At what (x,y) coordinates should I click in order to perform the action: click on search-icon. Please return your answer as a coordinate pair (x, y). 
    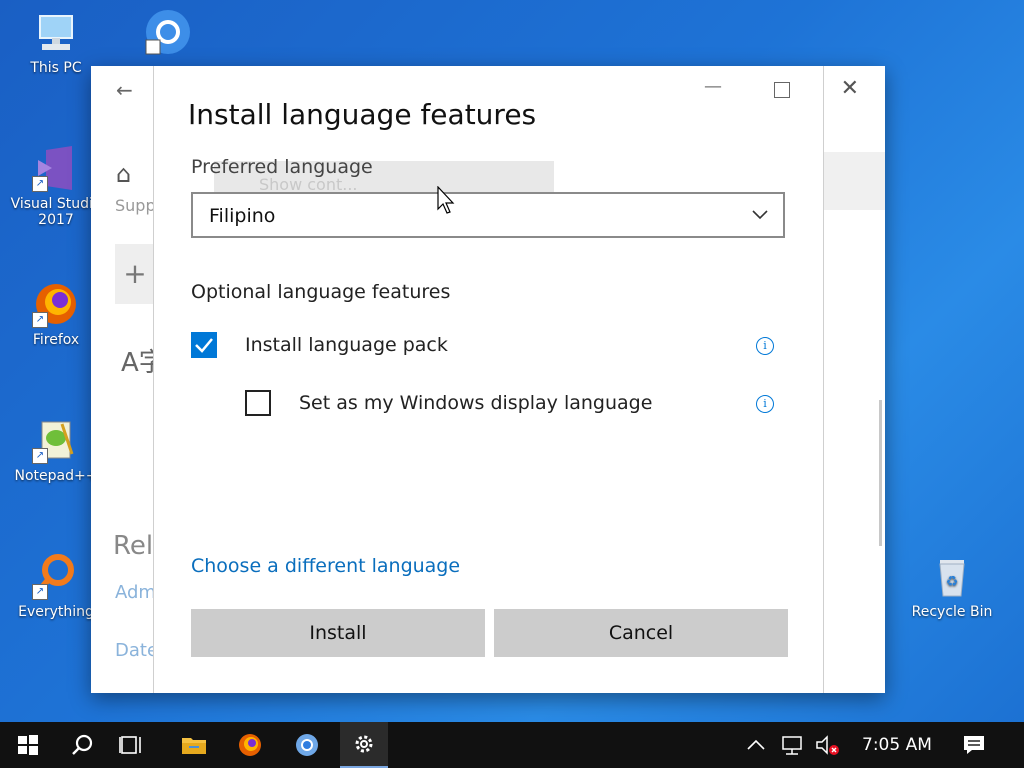
    Looking at the image, I should click on (82, 745).